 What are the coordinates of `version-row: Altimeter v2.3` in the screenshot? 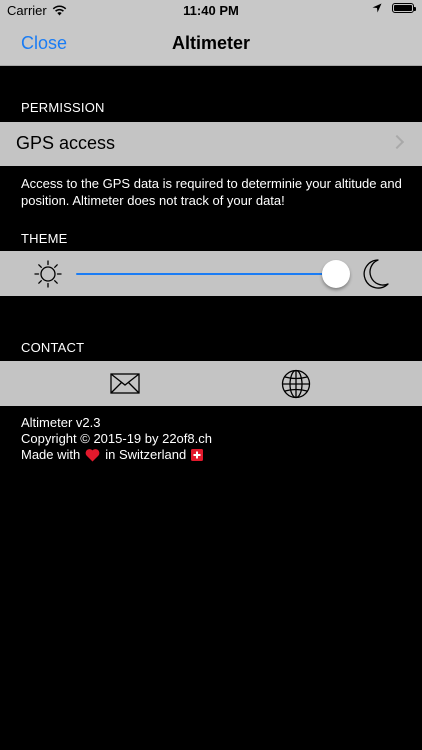 It's located at (116, 423).